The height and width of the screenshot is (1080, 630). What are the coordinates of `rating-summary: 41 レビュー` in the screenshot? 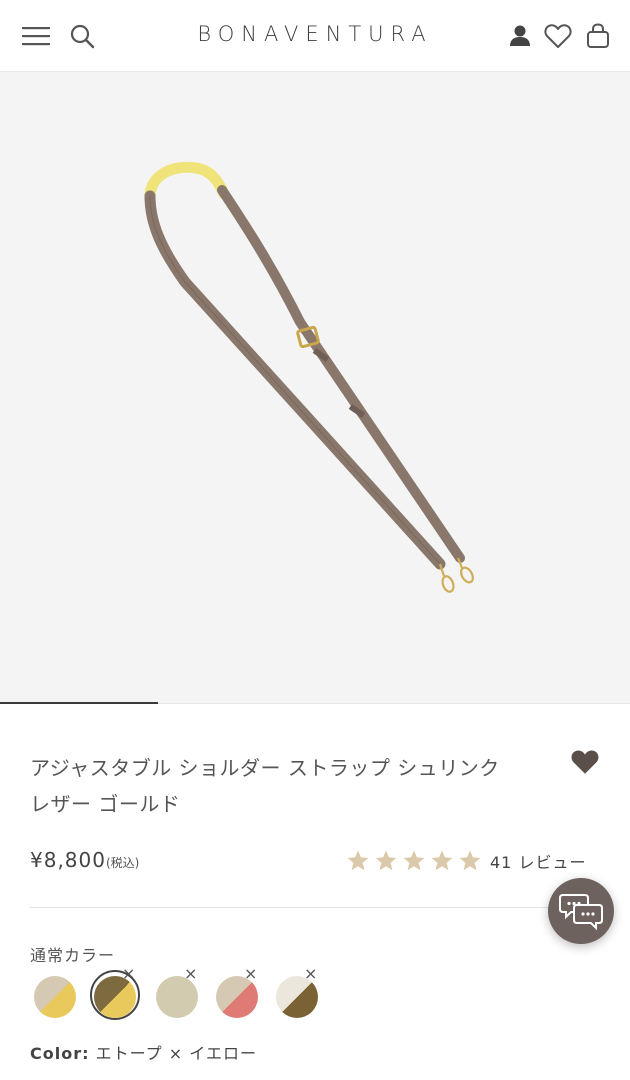 It's located at (466, 861).